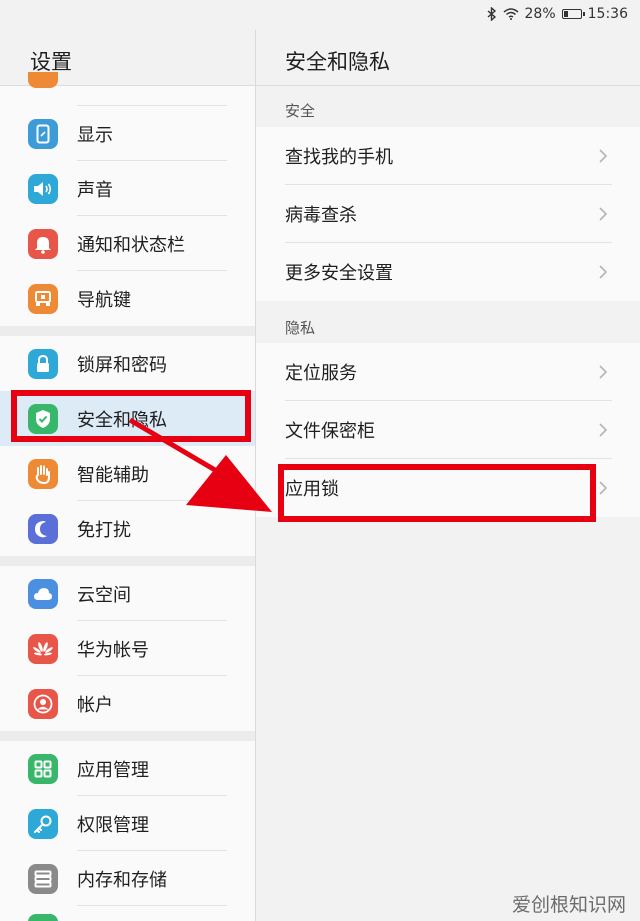 The height and width of the screenshot is (921, 640). Describe the element at coordinates (557, 14) in the screenshot. I see `status-icons: 28% 15:36` at that location.